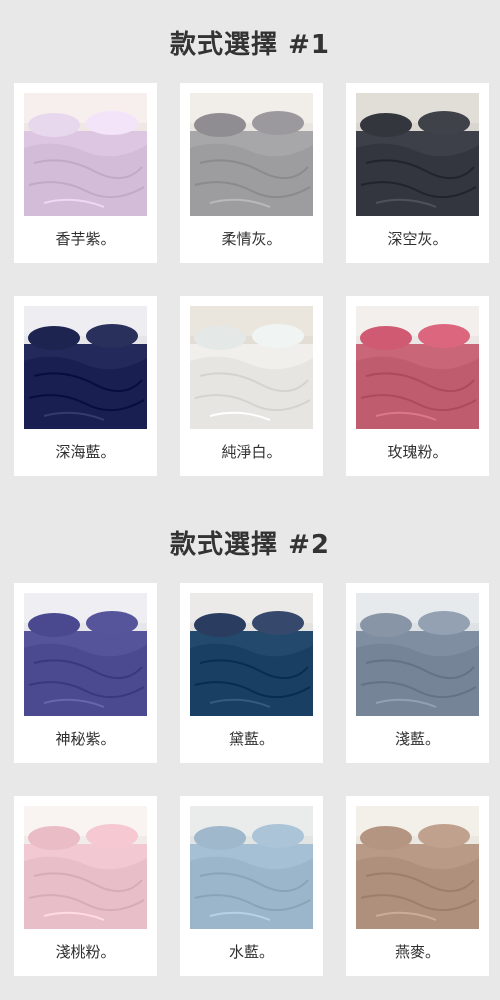  Describe the element at coordinates (251, 452) in the screenshot. I see `product-label: 純淨白。` at that location.